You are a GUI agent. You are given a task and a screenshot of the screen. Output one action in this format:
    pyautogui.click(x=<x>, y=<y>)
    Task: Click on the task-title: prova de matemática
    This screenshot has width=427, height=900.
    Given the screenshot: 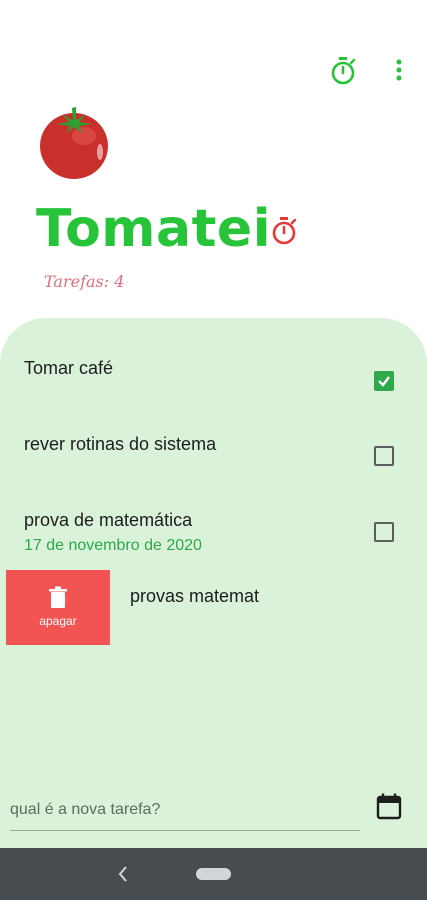 What is the action you would take?
    pyautogui.click(x=108, y=520)
    